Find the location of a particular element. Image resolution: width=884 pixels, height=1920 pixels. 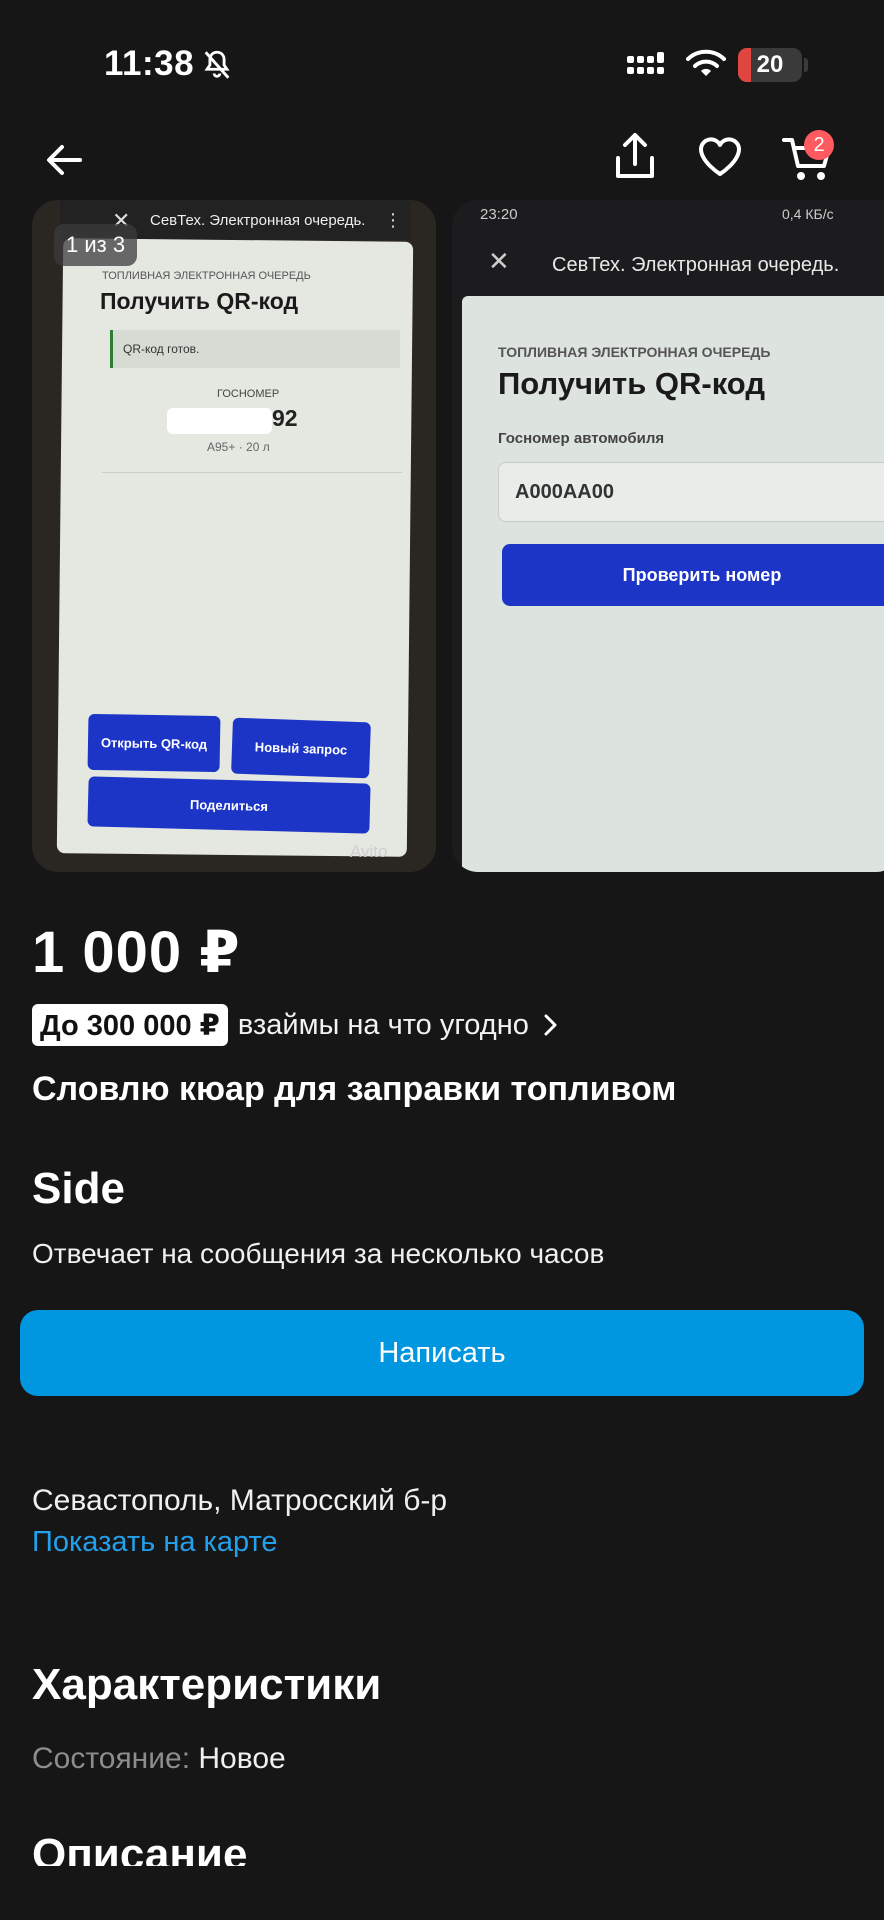

battery-cap is located at coordinates (806, 65).